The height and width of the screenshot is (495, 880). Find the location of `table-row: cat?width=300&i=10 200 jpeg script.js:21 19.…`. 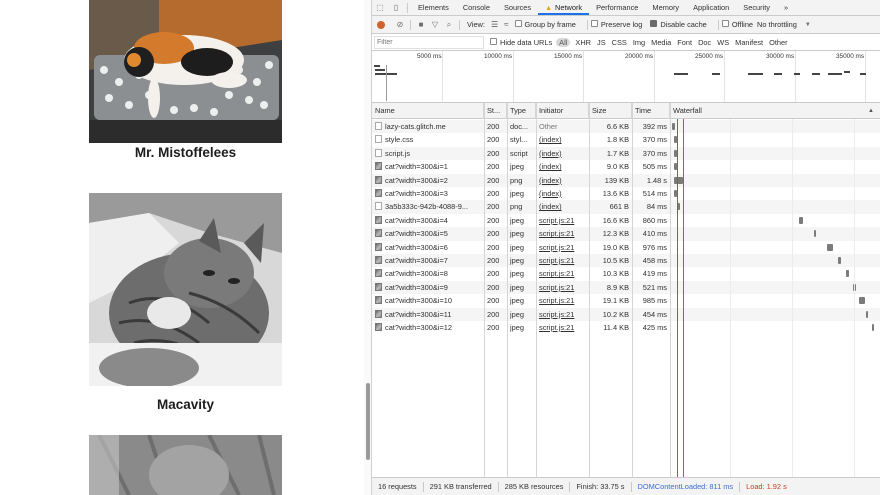

table-row: cat?width=300&i=10 200 jpeg script.js:21 19.… is located at coordinates (626, 300).